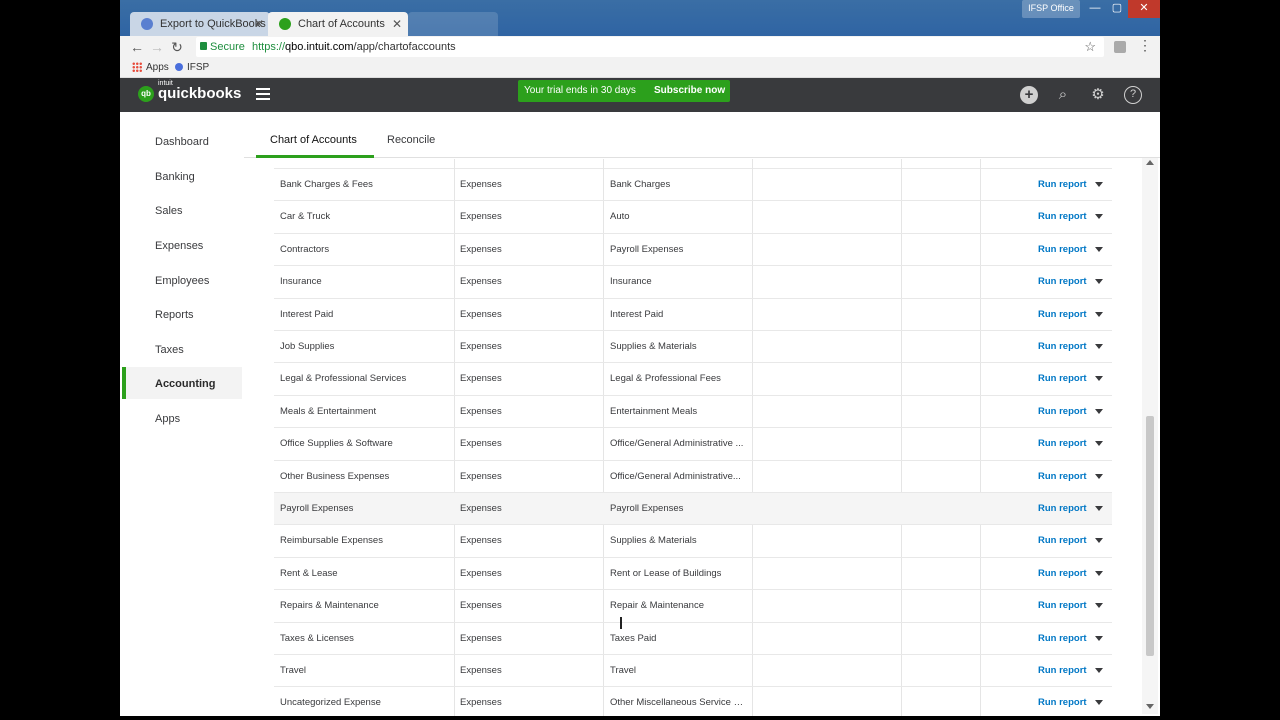 The width and height of the screenshot is (1280, 720). I want to click on browser-menu-icon: ⋮, so click(1145, 45).